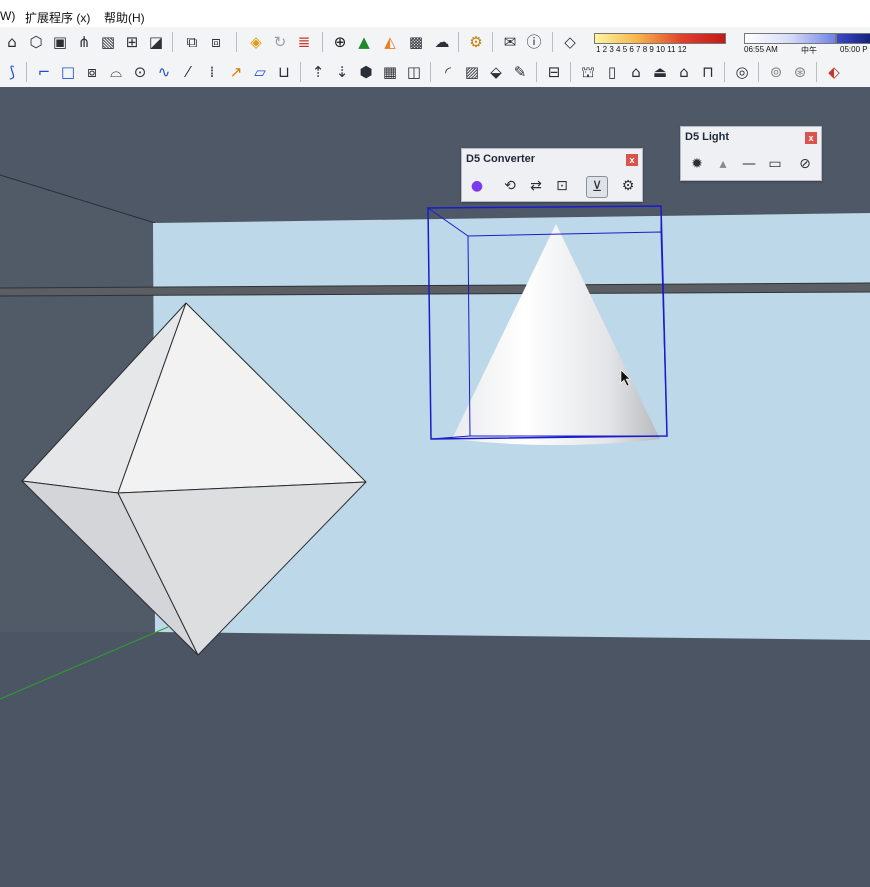  Describe the element at coordinates (435, 13) in the screenshot. I see `menu-bar: W) 扩展程序 (x) 帮助(H)` at that location.